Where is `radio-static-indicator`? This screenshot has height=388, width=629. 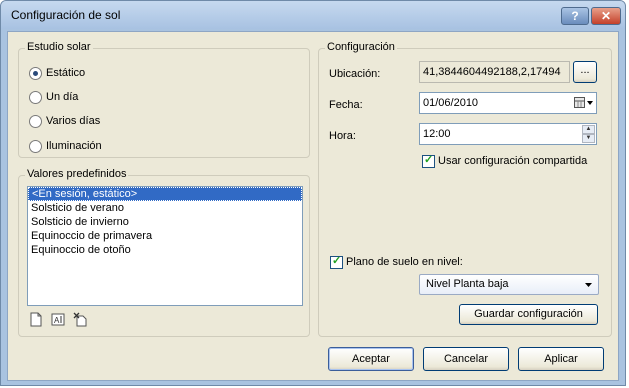
radio-static-indicator is located at coordinates (35, 73).